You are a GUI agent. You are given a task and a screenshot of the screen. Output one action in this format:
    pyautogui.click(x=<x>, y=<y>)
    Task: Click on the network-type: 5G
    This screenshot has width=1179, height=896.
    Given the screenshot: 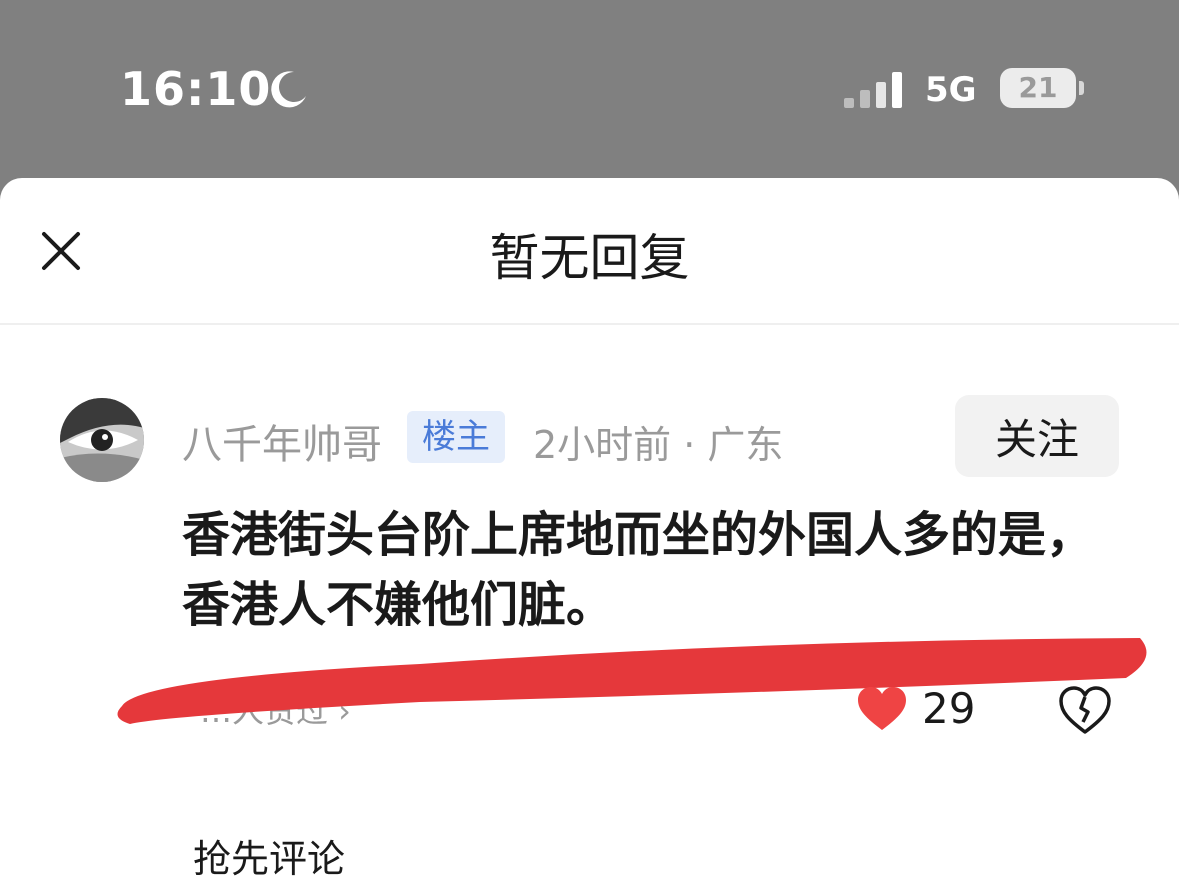 What is the action you would take?
    pyautogui.click(x=951, y=90)
    